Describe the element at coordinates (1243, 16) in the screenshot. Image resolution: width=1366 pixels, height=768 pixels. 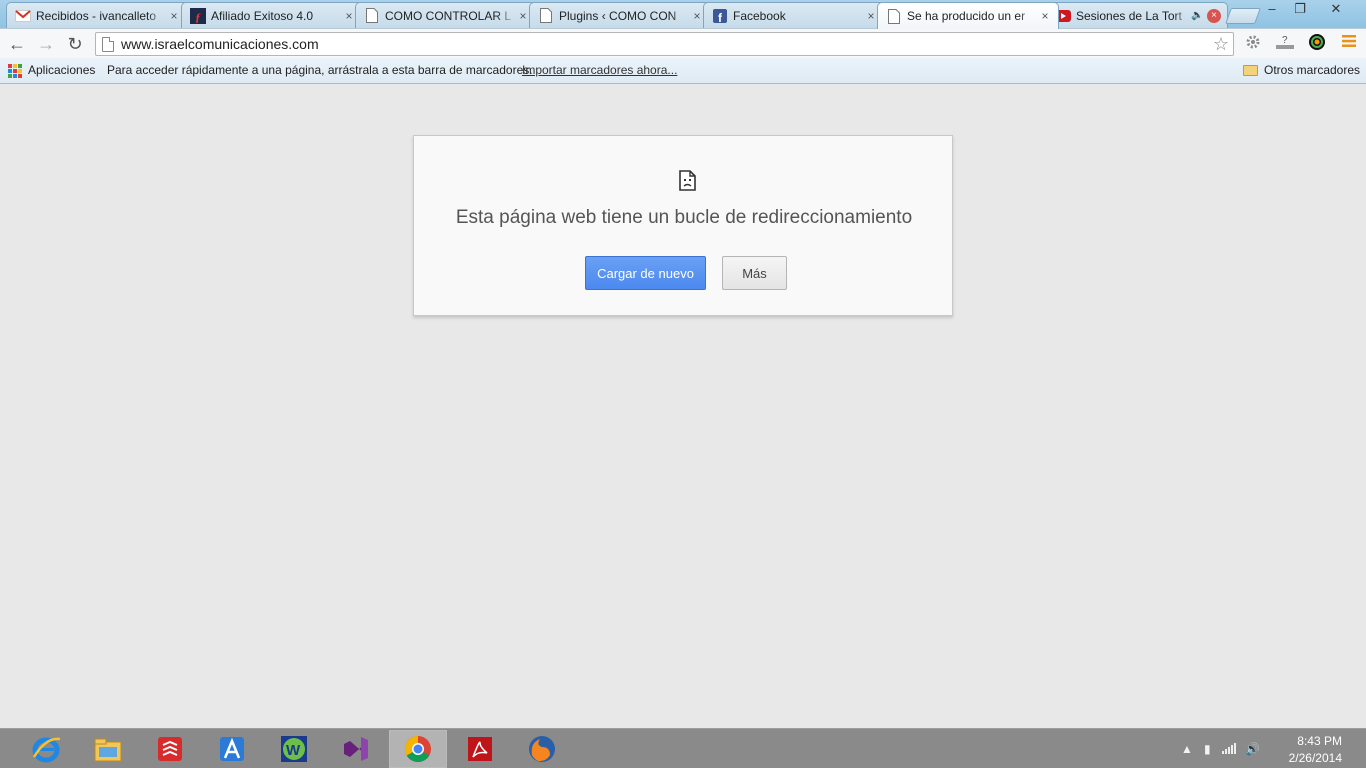
I see `new-tab-button` at that location.